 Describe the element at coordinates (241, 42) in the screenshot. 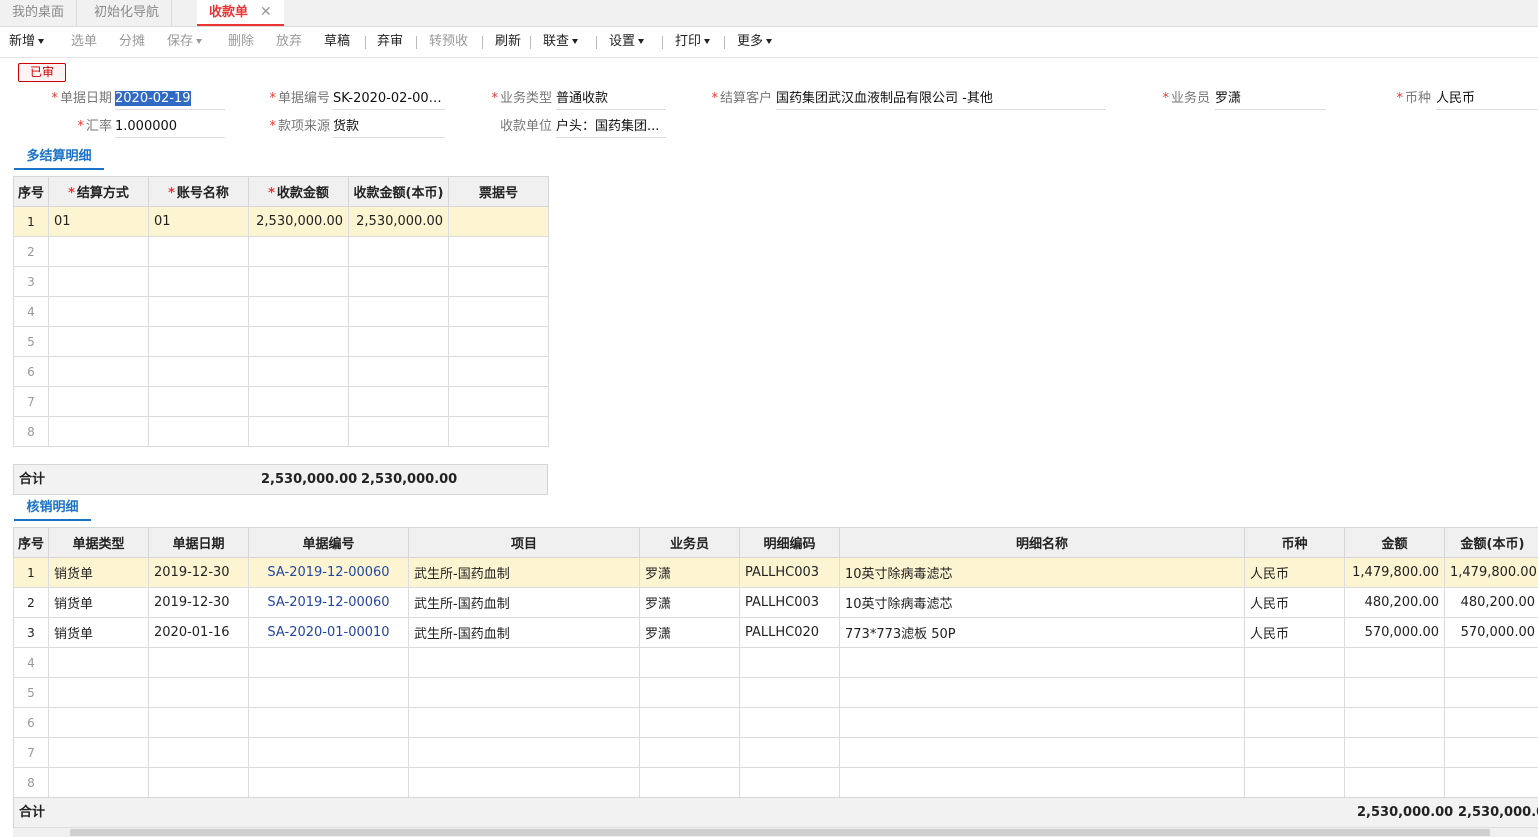

I see `delete-button: 删除` at that location.